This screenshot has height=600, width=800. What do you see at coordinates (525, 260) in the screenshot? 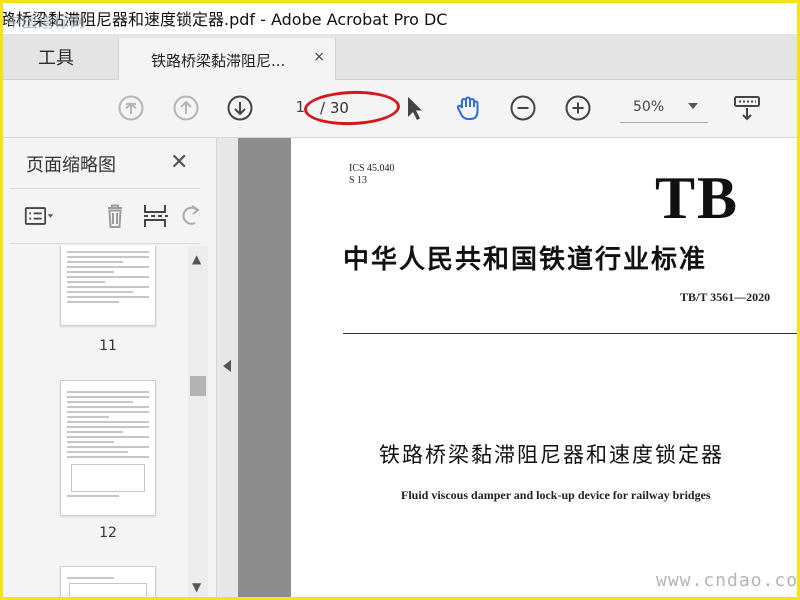
I see `standard-title: 中华人民共和国铁道行业标准` at bounding box center [525, 260].